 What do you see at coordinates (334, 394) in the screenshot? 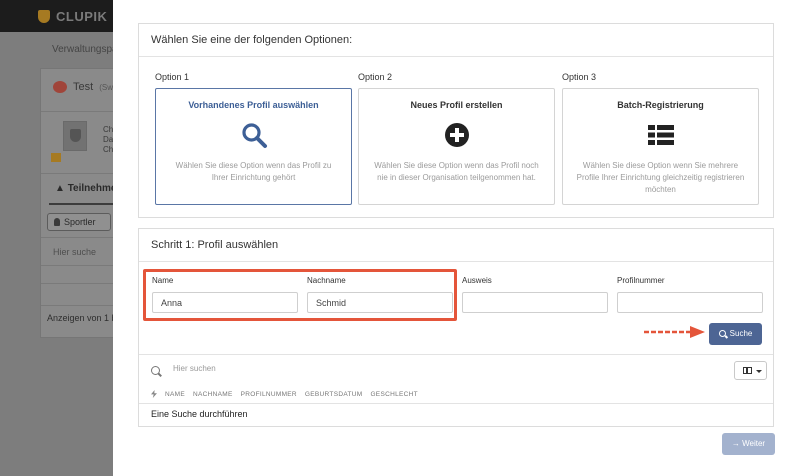
I see `column-header: GEBURTSDATUM` at bounding box center [334, 394].